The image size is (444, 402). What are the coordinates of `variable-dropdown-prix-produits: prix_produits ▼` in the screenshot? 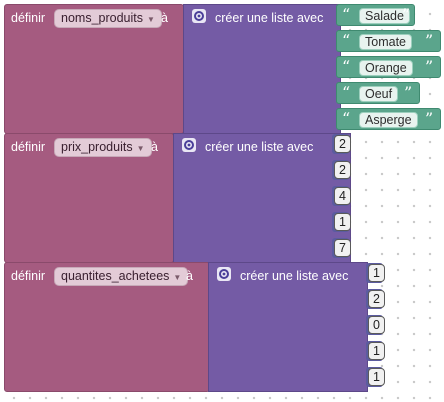 It's located at (103, 147).